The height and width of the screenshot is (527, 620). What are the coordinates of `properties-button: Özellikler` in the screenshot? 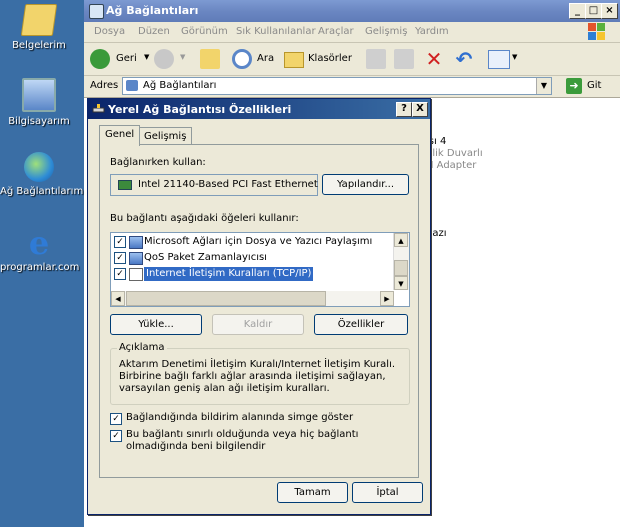 It's located at (361, 324).